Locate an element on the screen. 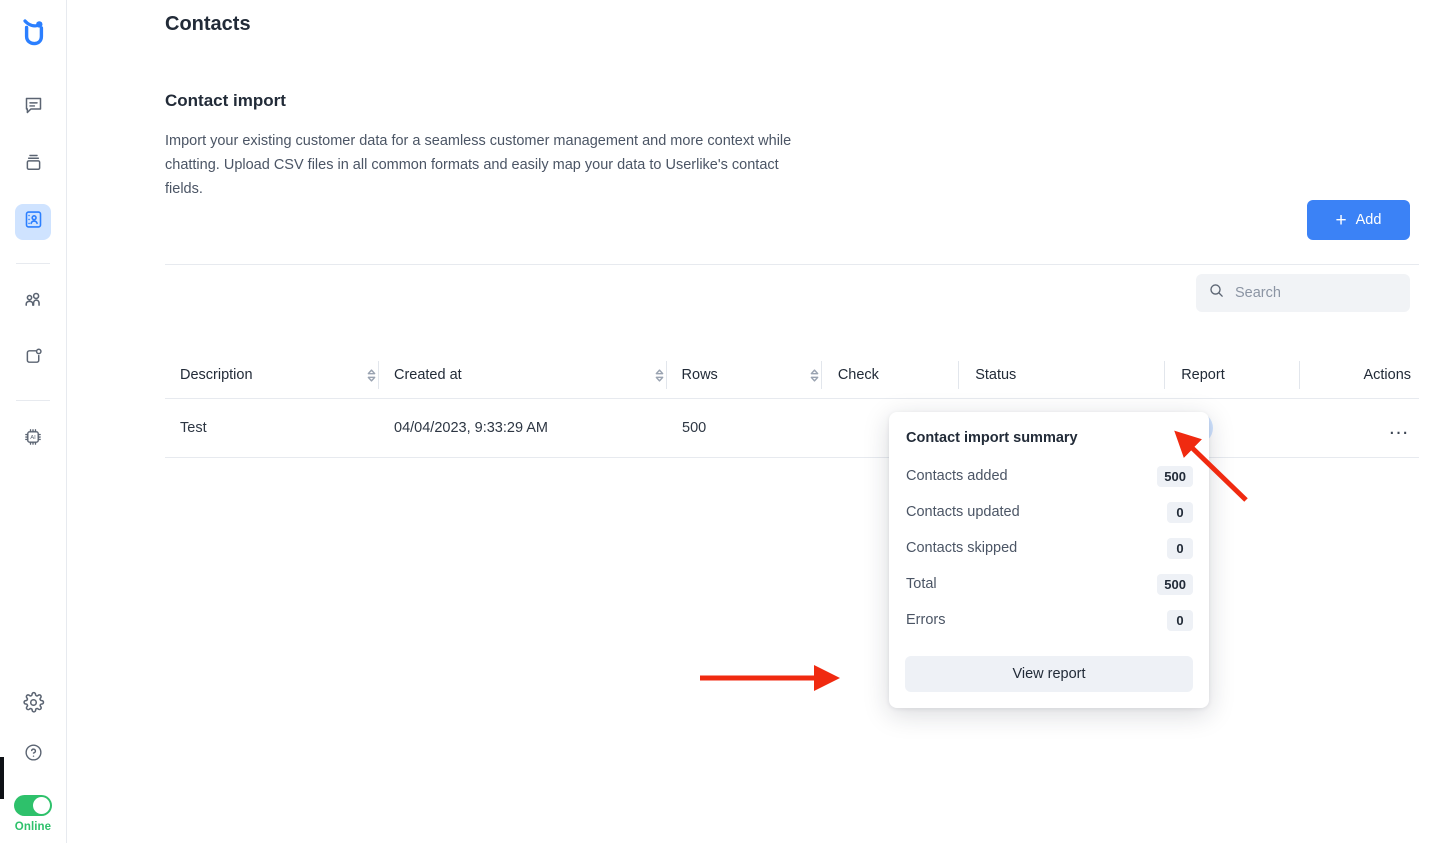 This screenshot has width=1440, height=843. online-status-toggle-wrapper: Online is located at coordinates (33, 814).